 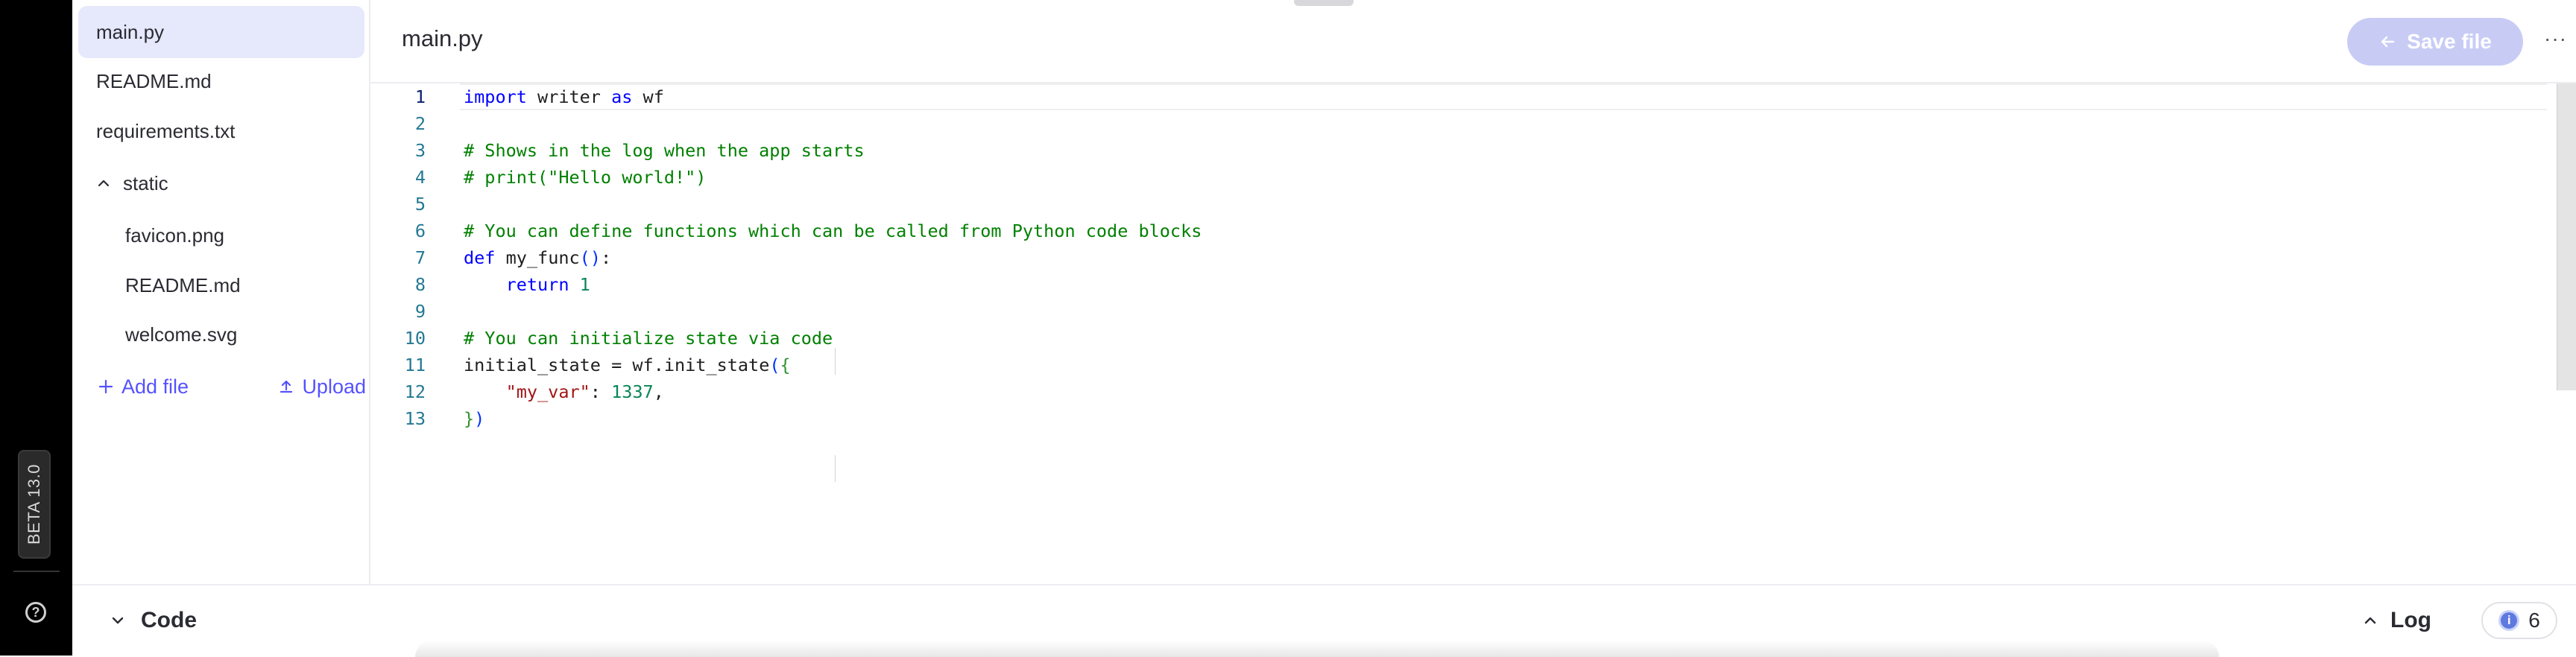 I want to click on line-number: 7, so click(x=420, y=258).